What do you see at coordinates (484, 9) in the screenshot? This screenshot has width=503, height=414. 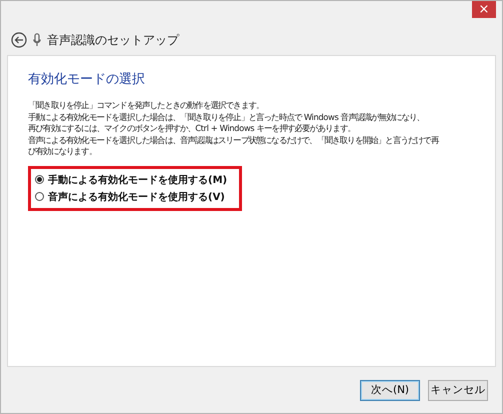 I see `close-button: ×` at bounding box center [484, 9].